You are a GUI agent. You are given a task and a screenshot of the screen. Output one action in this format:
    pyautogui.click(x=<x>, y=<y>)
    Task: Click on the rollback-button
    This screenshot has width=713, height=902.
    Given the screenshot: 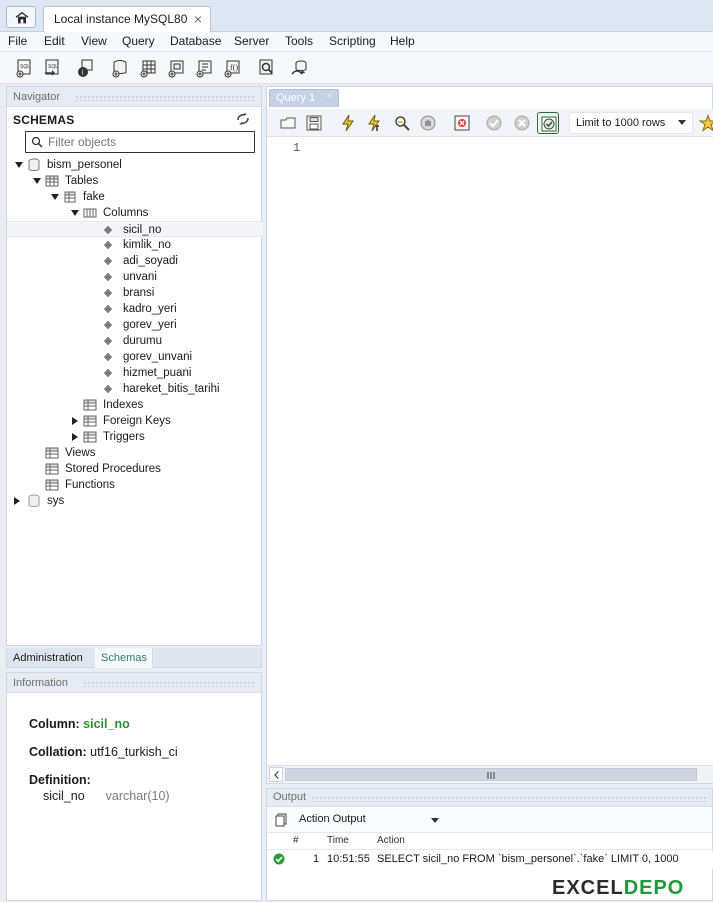 What is the action you would take?
    pyautogui.click(x=522, y=123)
    